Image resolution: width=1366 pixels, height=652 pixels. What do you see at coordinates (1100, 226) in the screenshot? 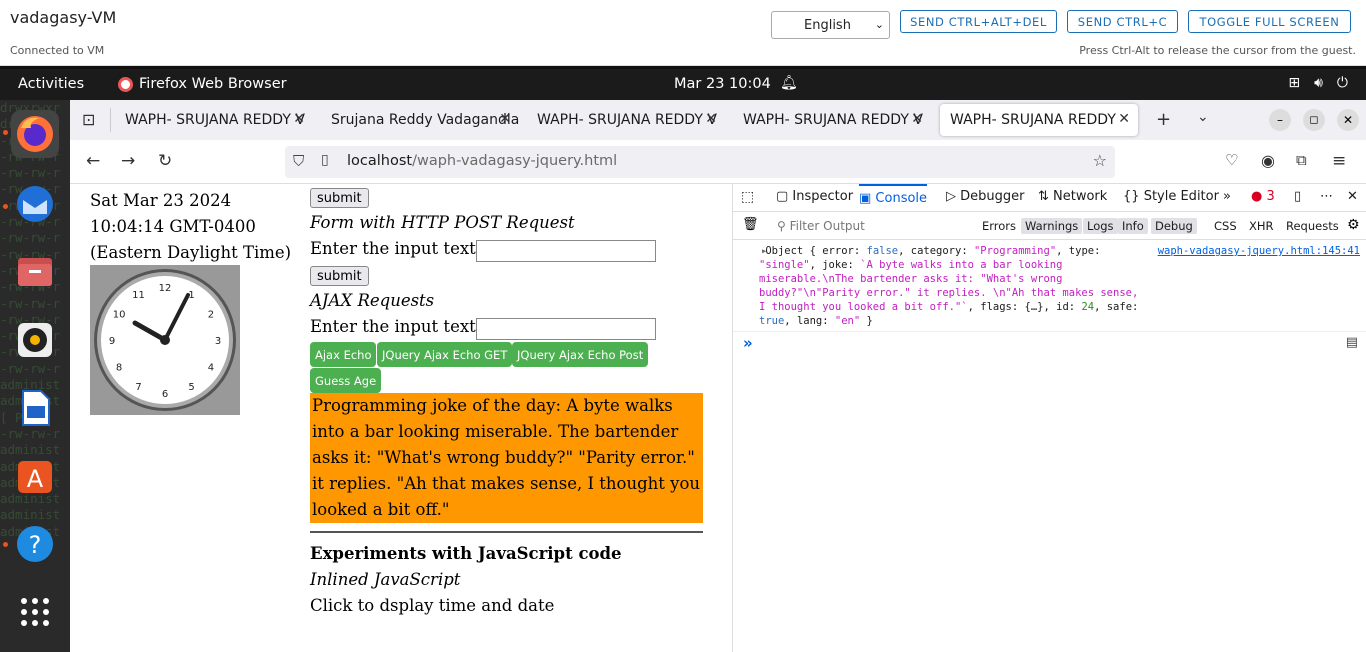
I see `filter-logs: Logs` at bounding box center [1100, 226].